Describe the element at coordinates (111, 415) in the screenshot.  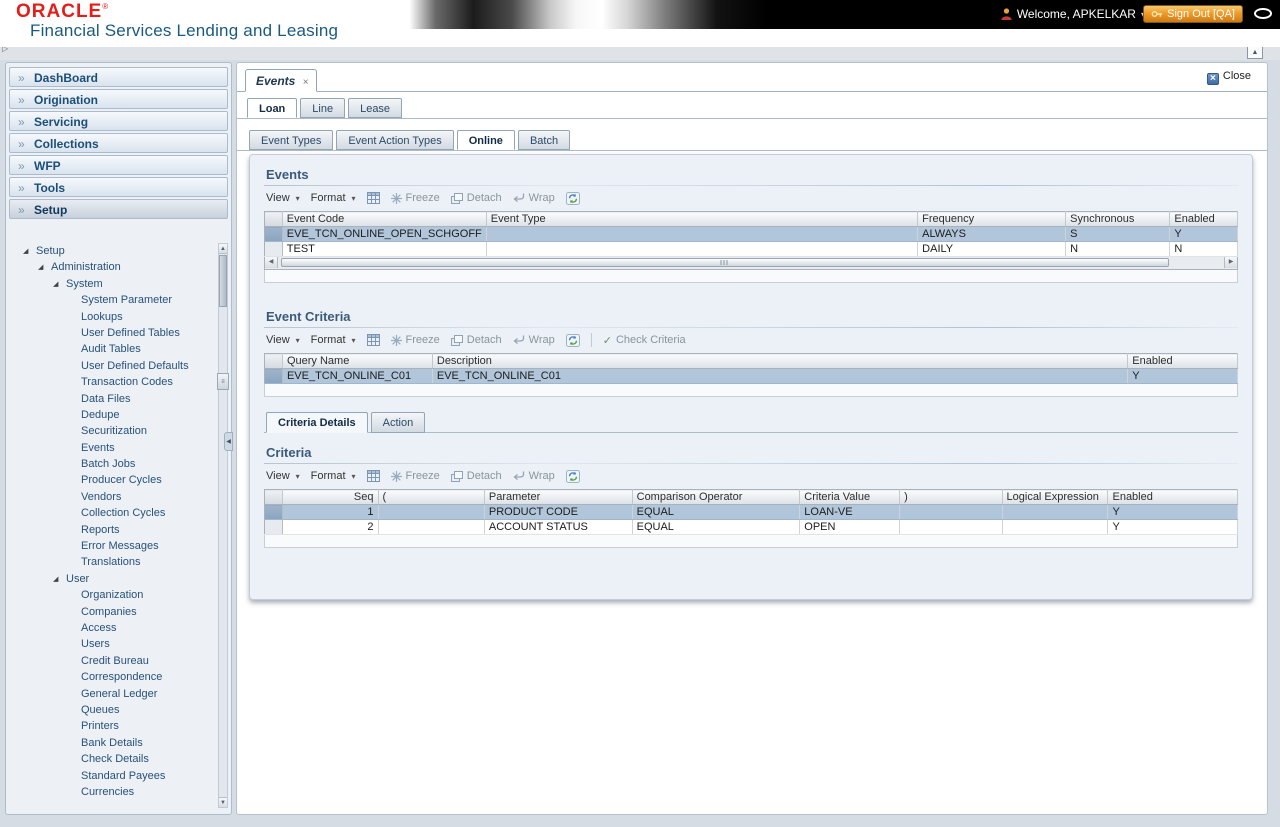
I see `tree-item-dedupe: Dedupe` at that location.